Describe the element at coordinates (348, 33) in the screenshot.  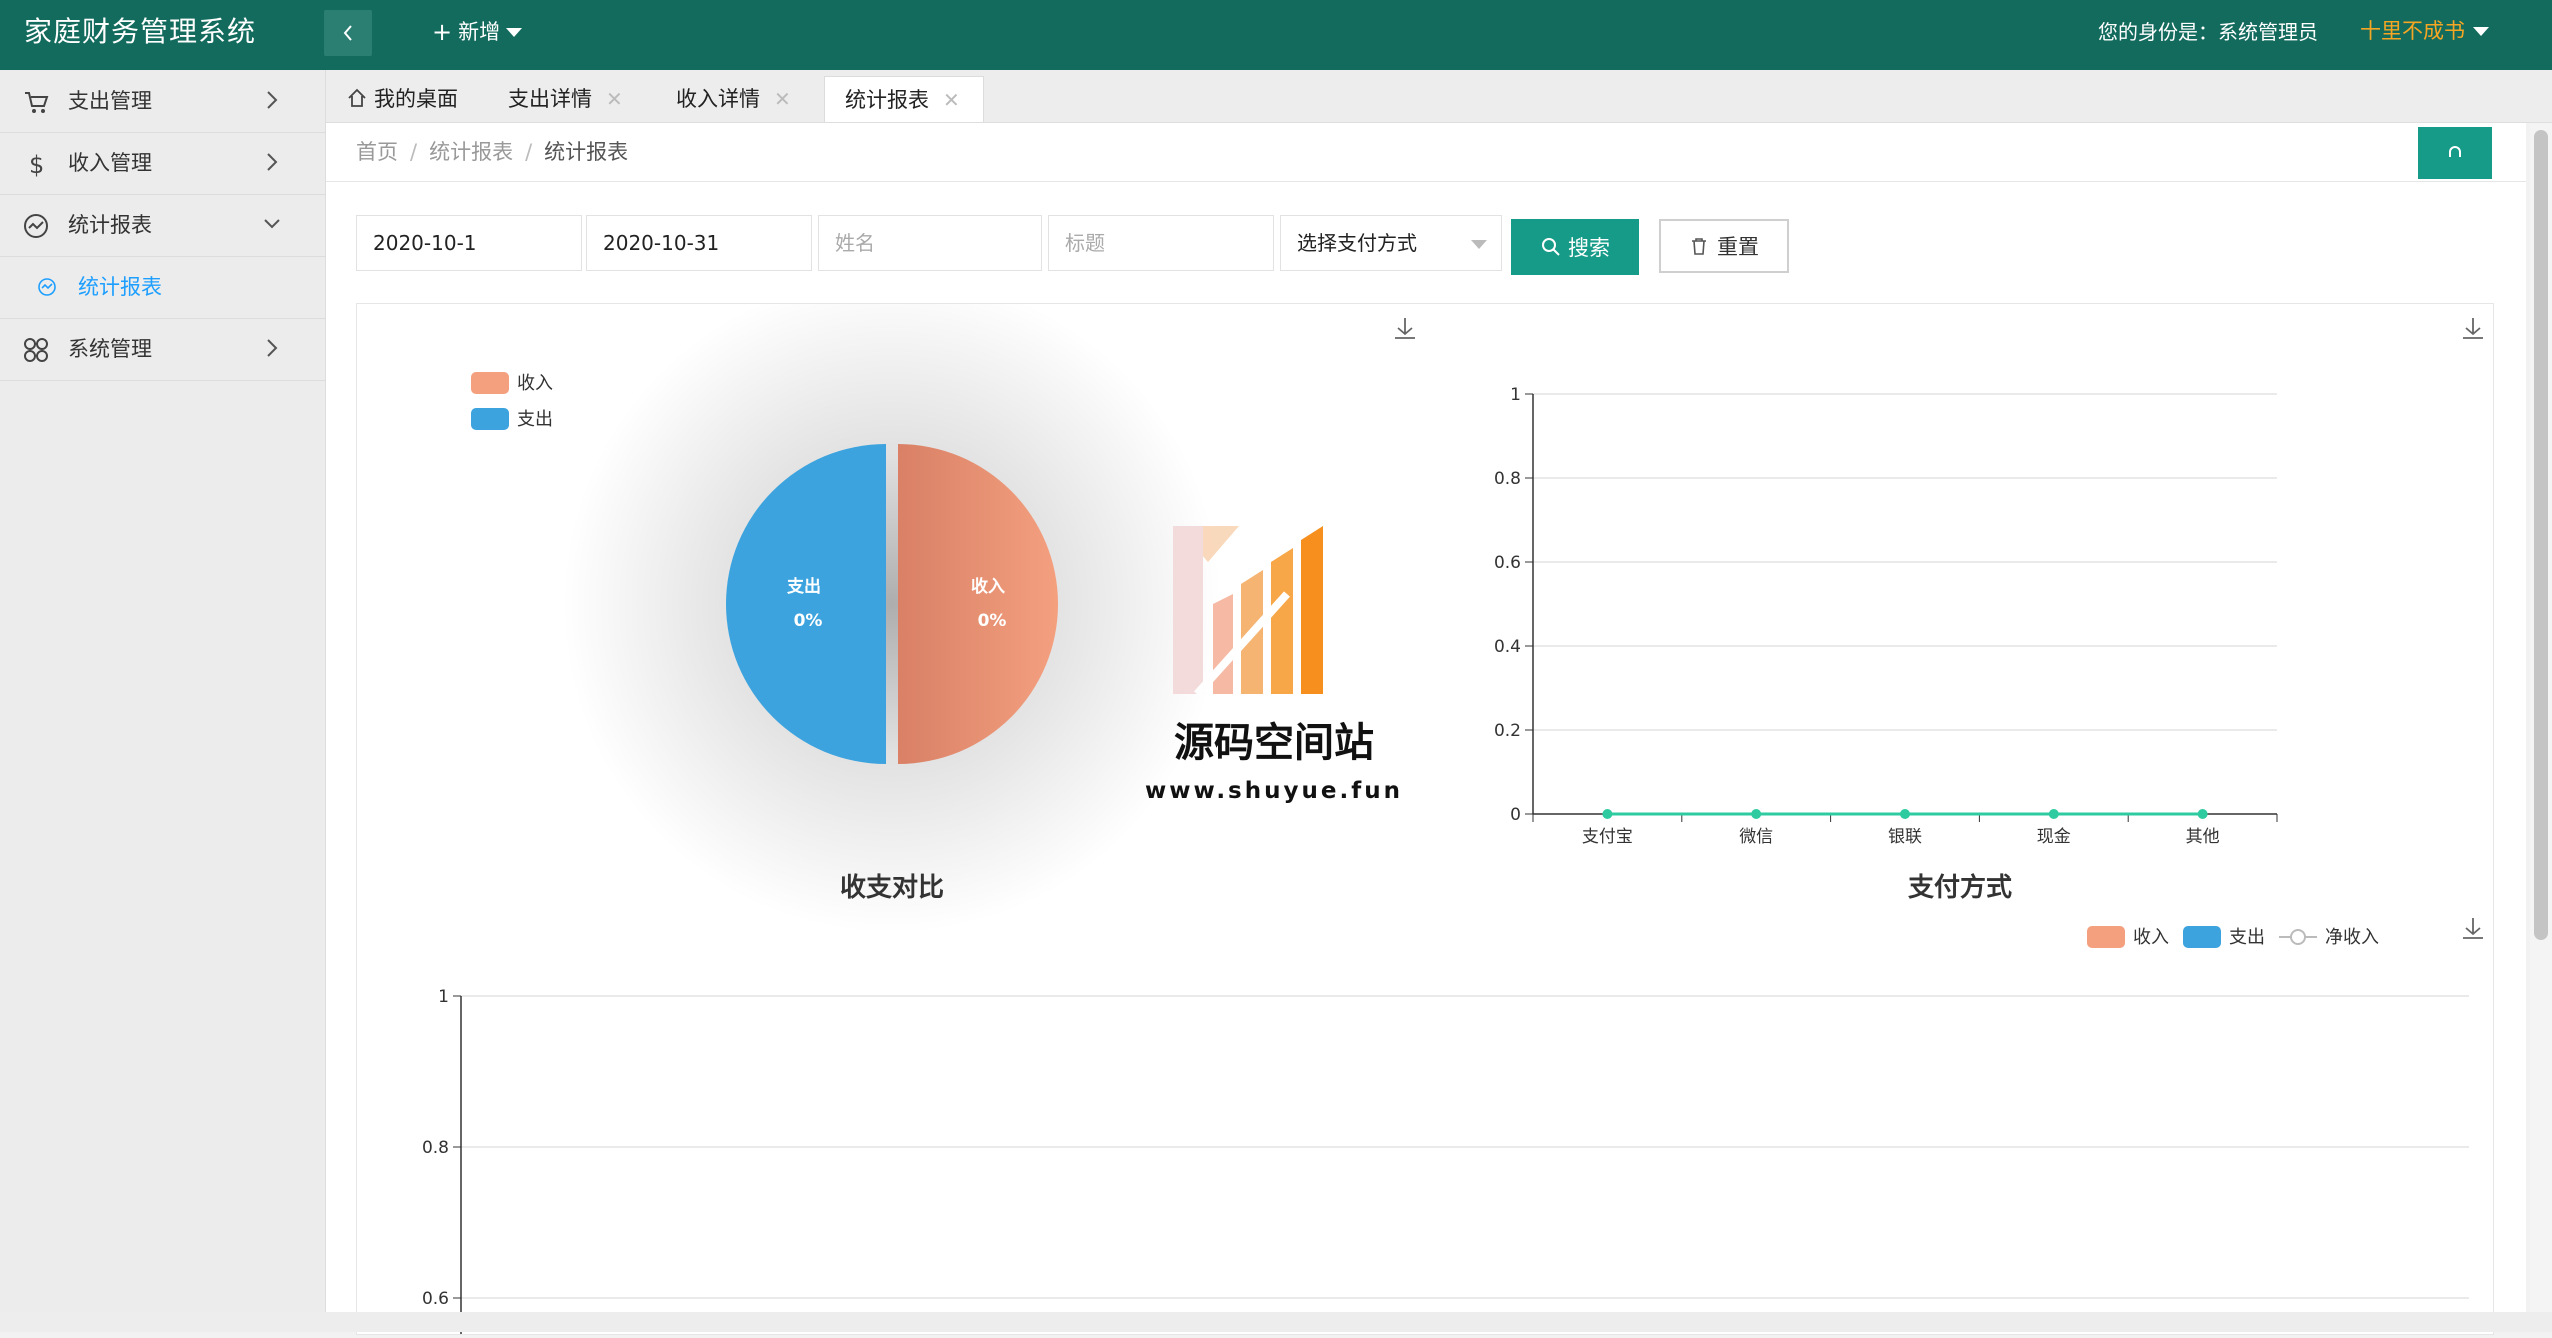
I see `sidebar-collapse-button` at that location.